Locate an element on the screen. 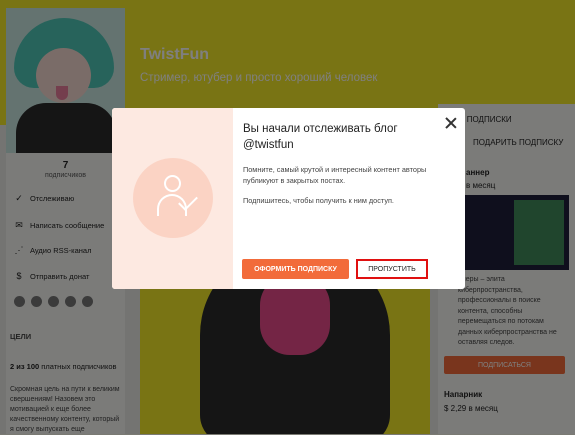  modal-title: Вы начали отслеживать блог @twistfun is located at coordinates (320, 137).